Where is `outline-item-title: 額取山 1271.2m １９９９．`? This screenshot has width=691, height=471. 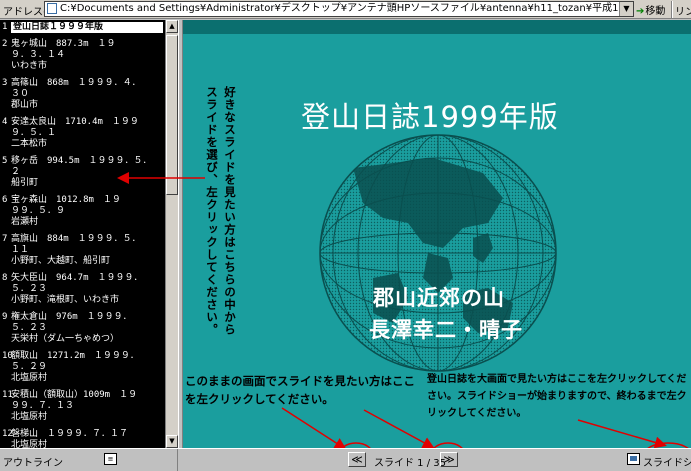
outline-item-title: 額取山 1271.2m １９９９． is located at coordinates (87, 356).